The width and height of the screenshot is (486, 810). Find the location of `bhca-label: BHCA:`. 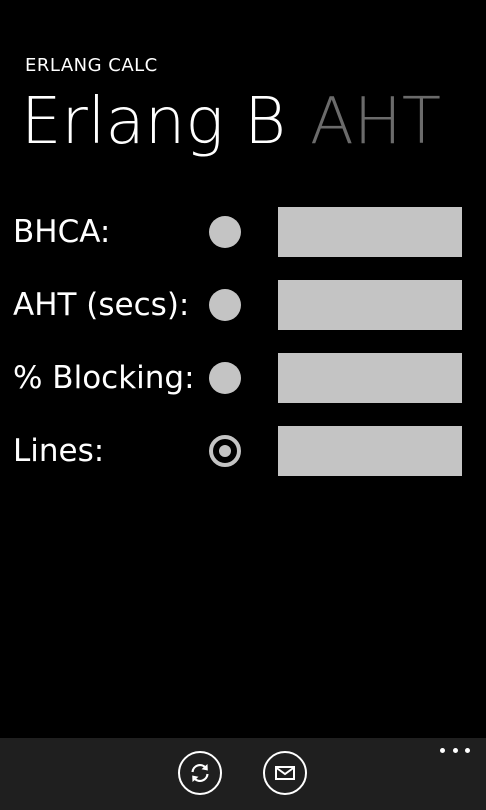

bhca-label: BHCA: is located at coordinates (62, 232).